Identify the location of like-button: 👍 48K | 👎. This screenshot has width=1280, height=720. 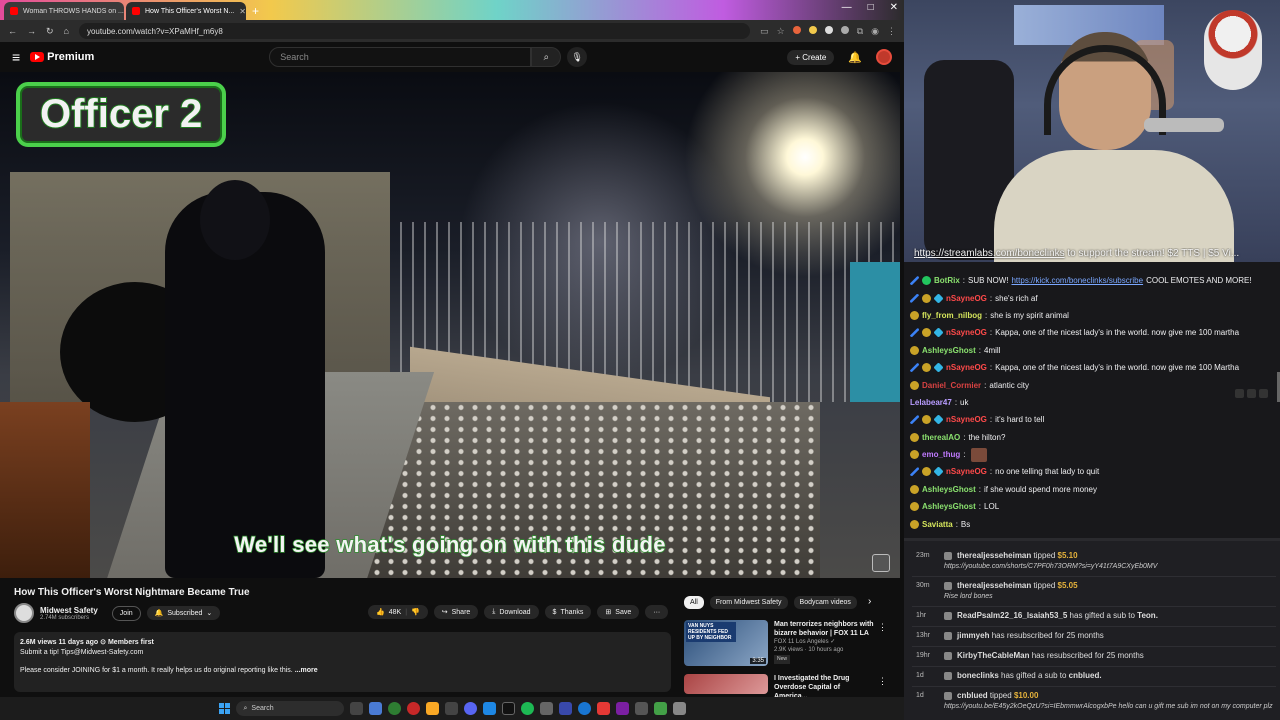
(398, 612).